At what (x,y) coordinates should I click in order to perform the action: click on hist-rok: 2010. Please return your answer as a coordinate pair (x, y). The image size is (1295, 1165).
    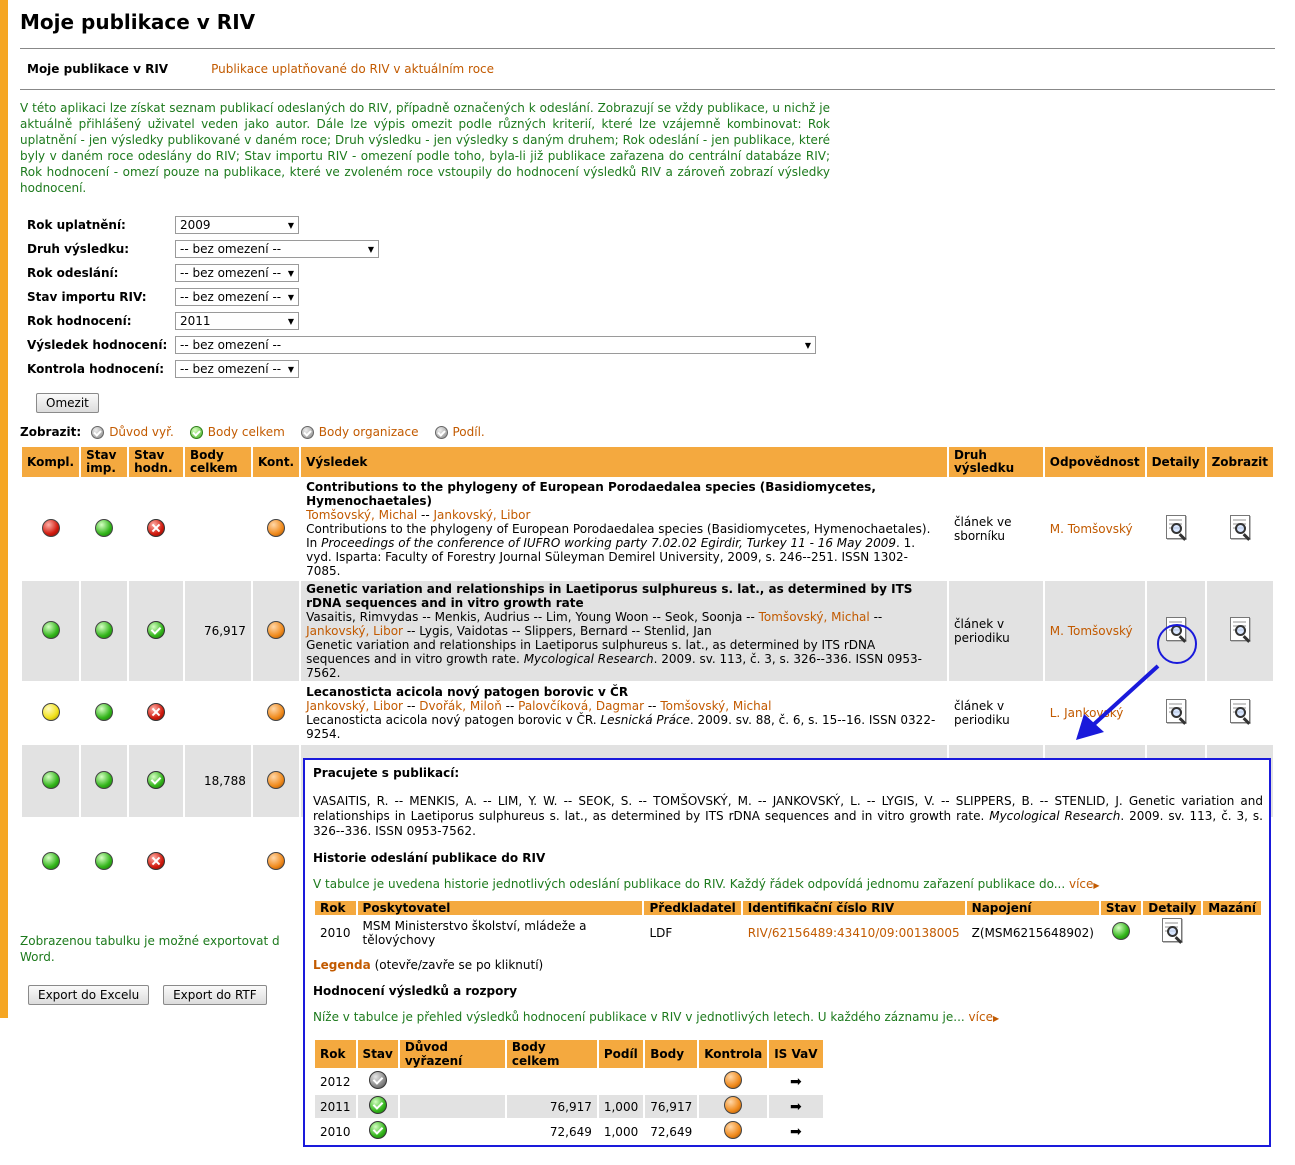
    Looking at the image, I should click on (335, 932).